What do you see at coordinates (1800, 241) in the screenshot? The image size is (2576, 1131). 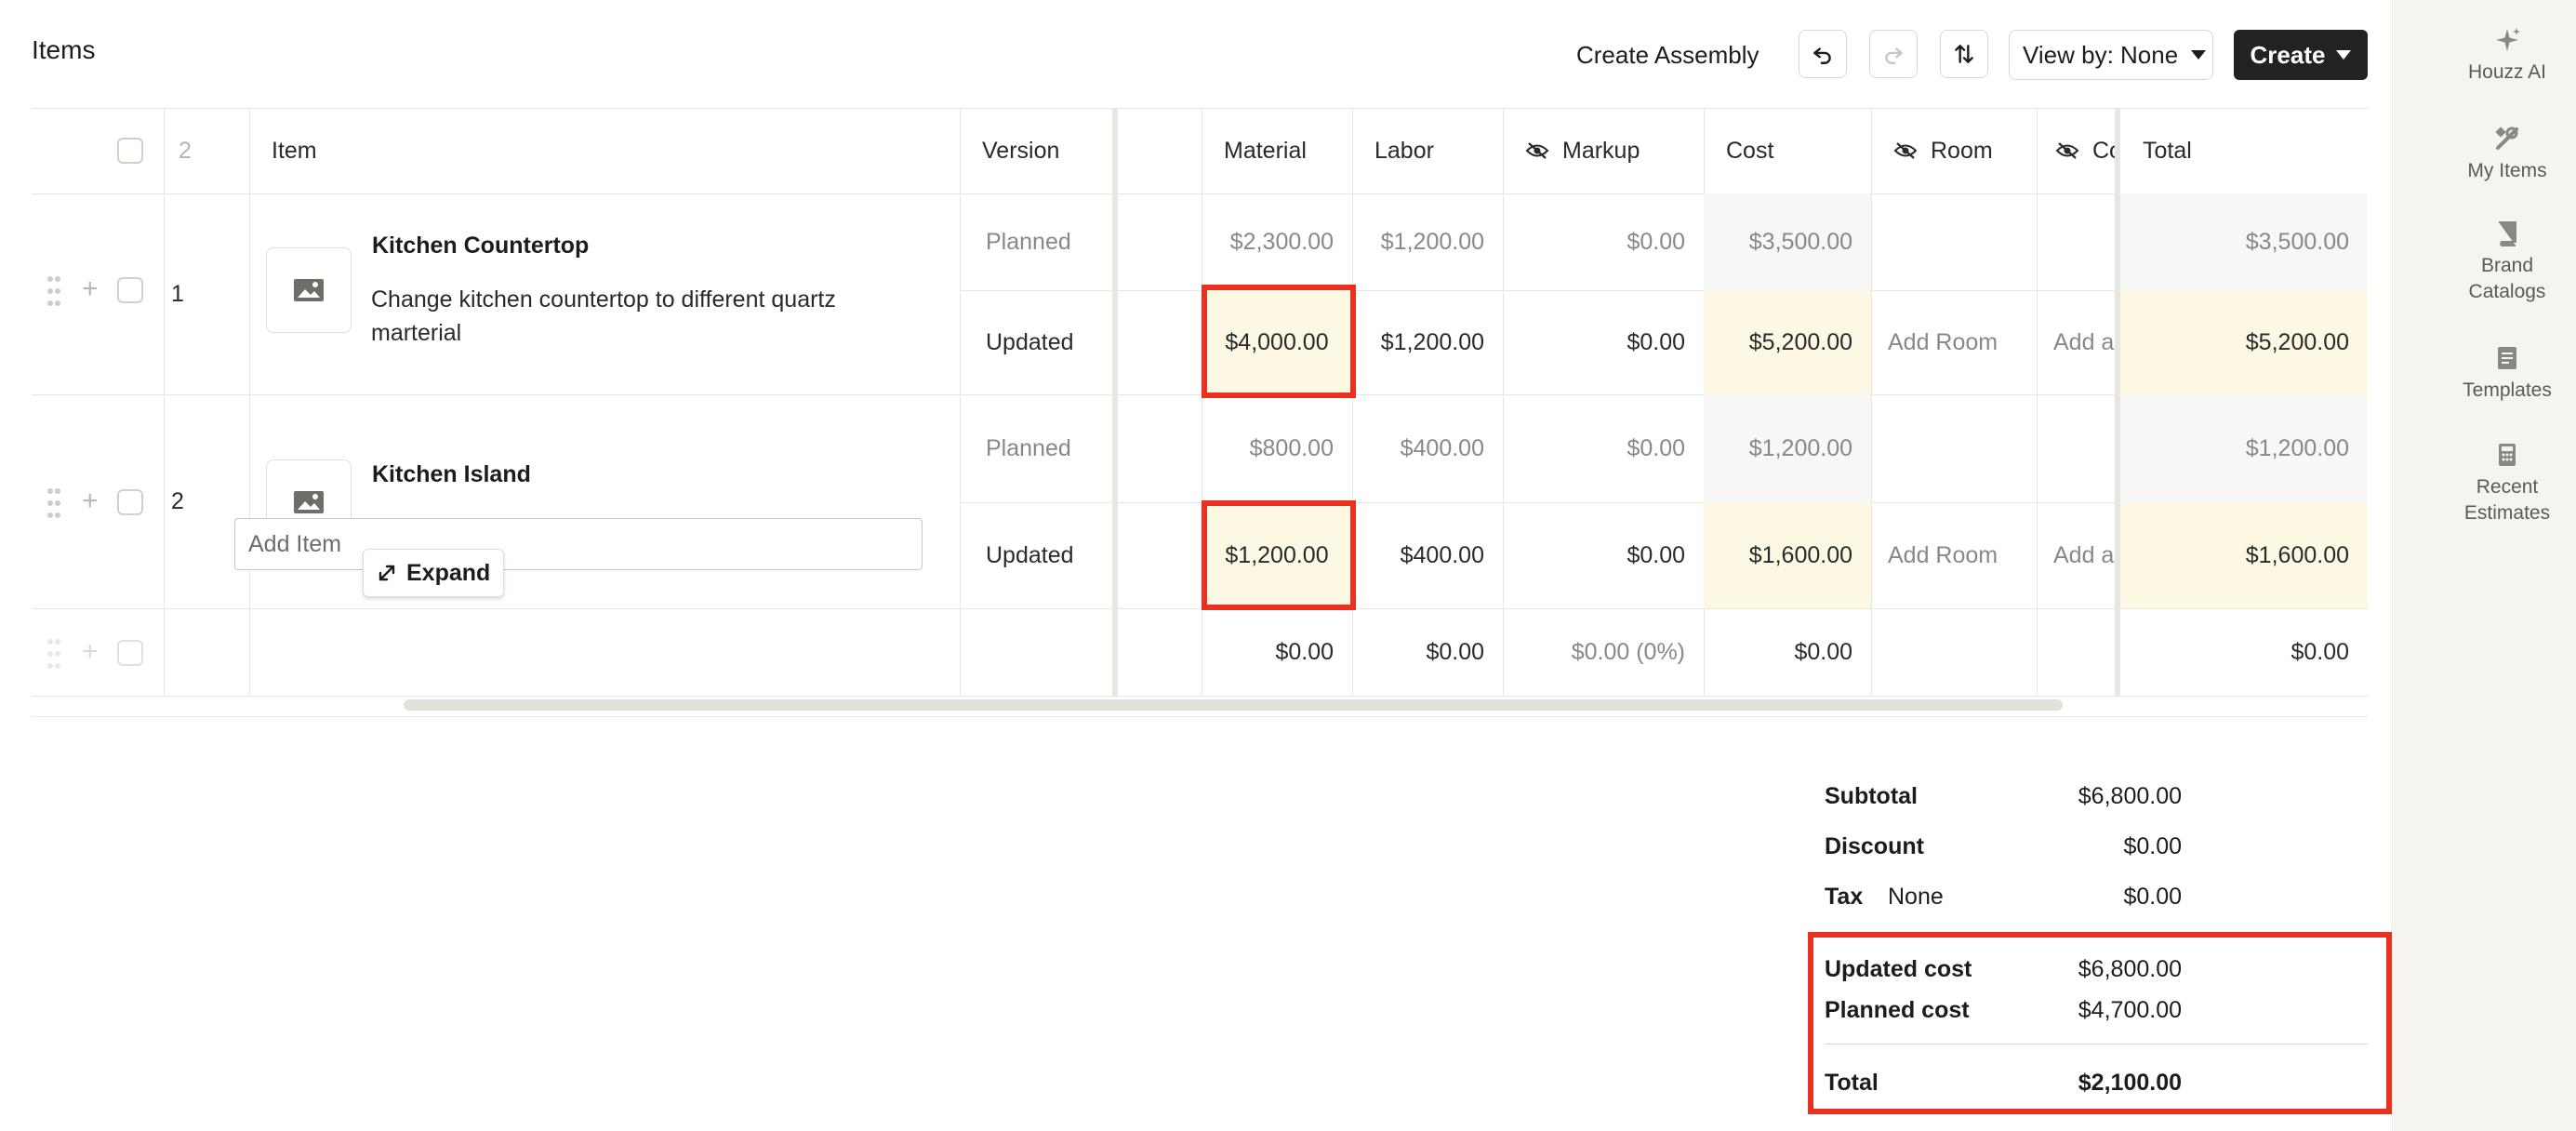 I see `cost-planned: $3,500.00` at bounding box center [1800, 241].